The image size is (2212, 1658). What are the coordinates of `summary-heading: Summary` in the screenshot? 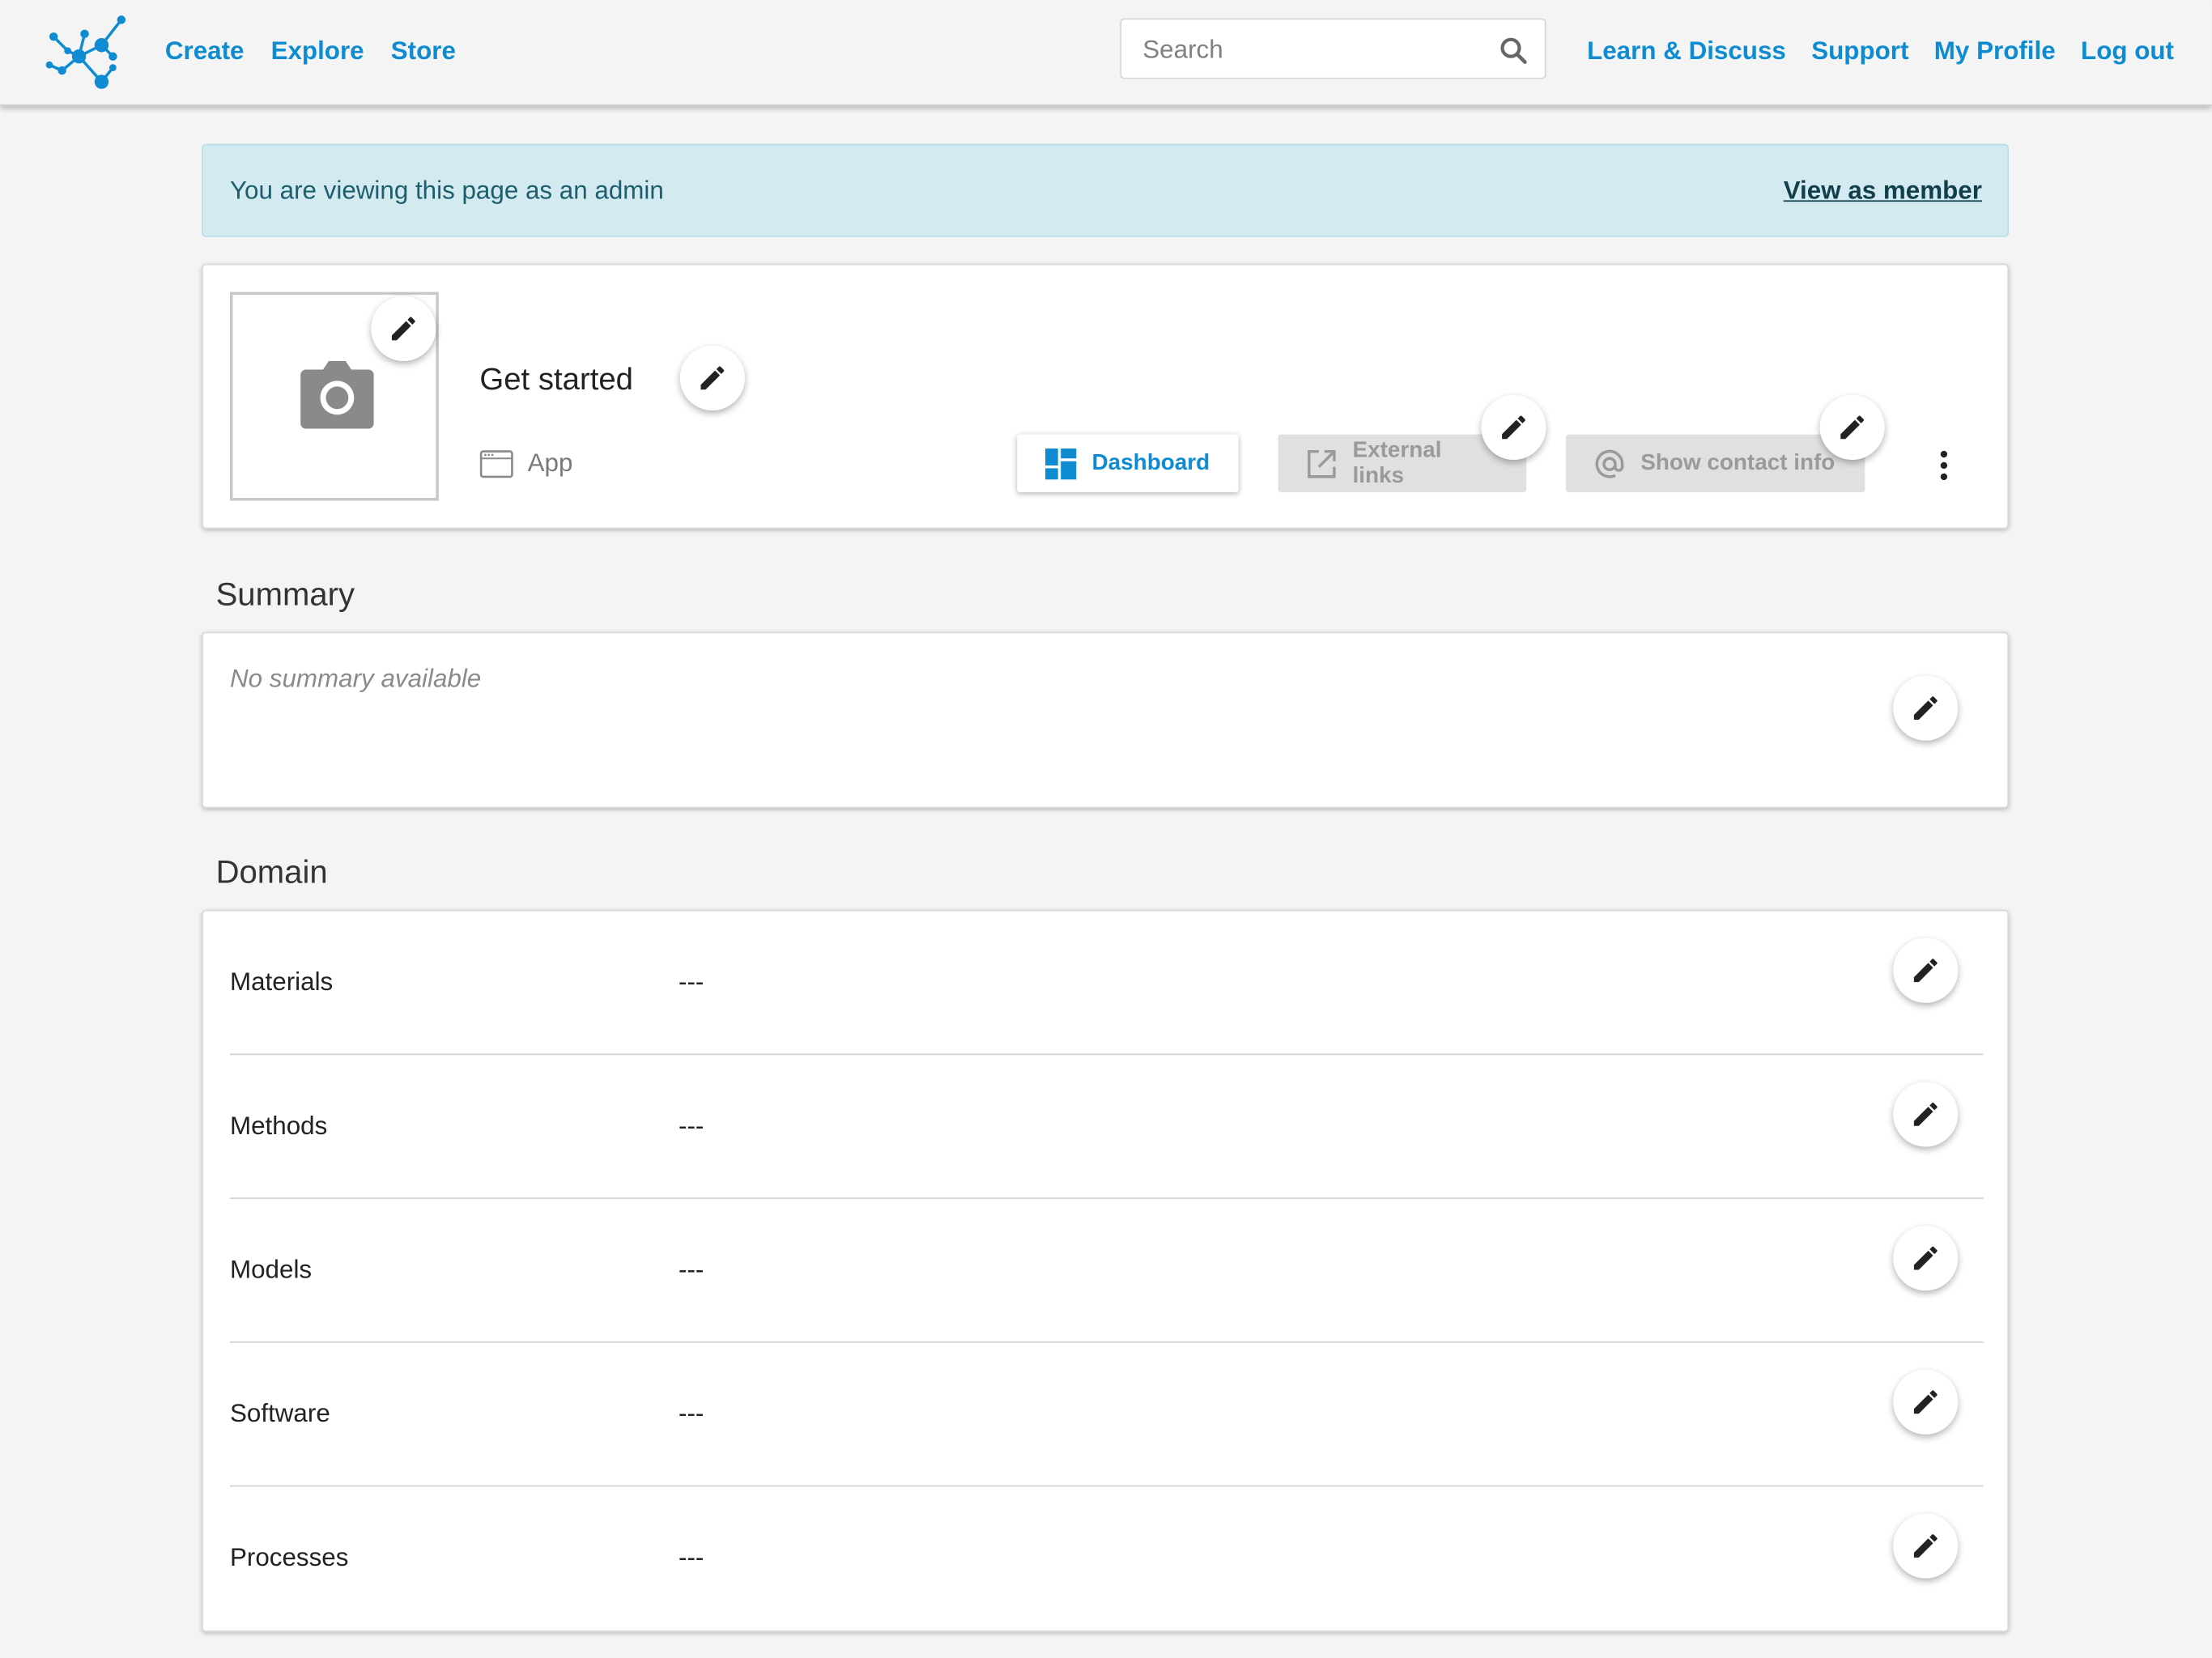 It's located at (285, 594).